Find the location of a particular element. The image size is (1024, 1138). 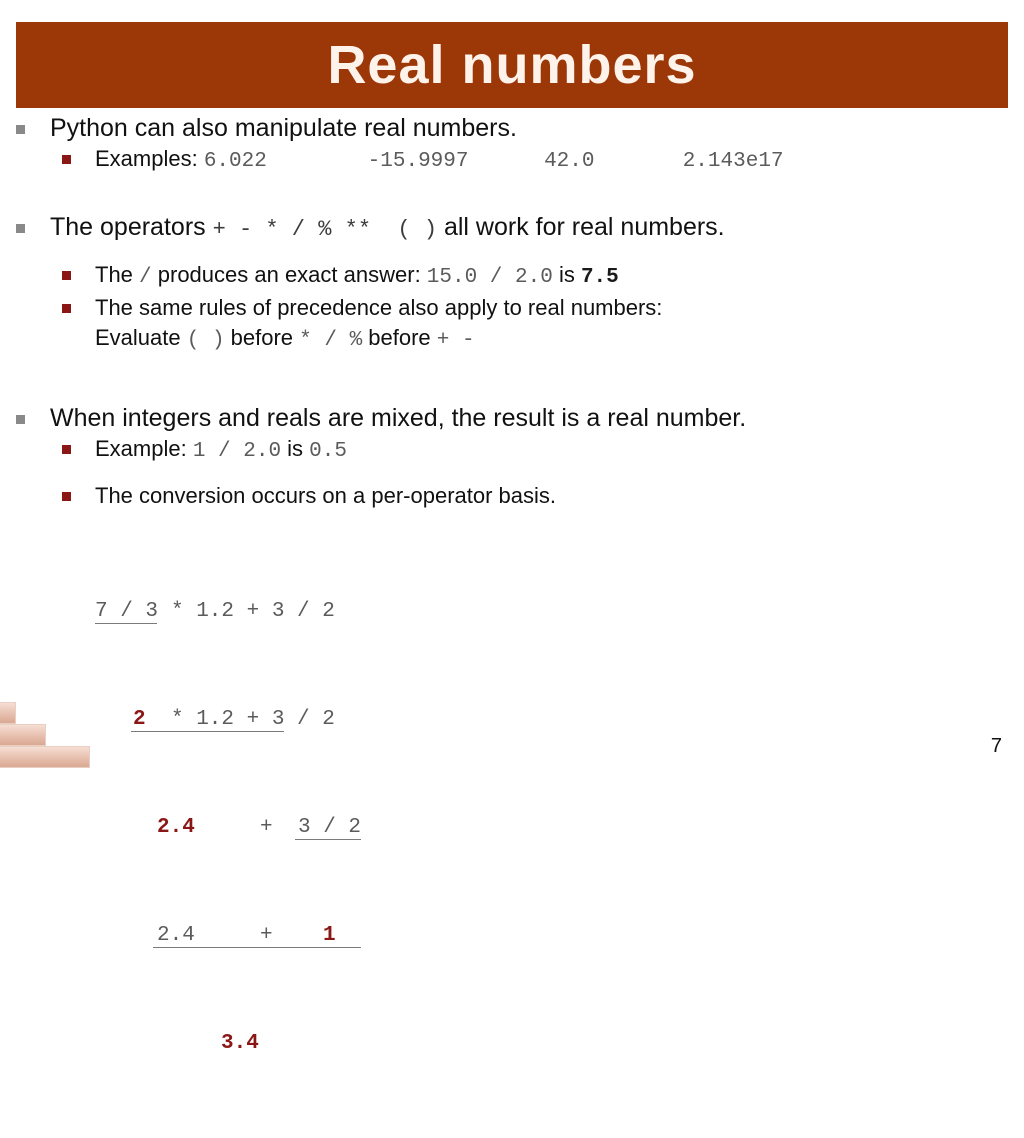

decorative-block-bottom is located at coordinates (45, 757).